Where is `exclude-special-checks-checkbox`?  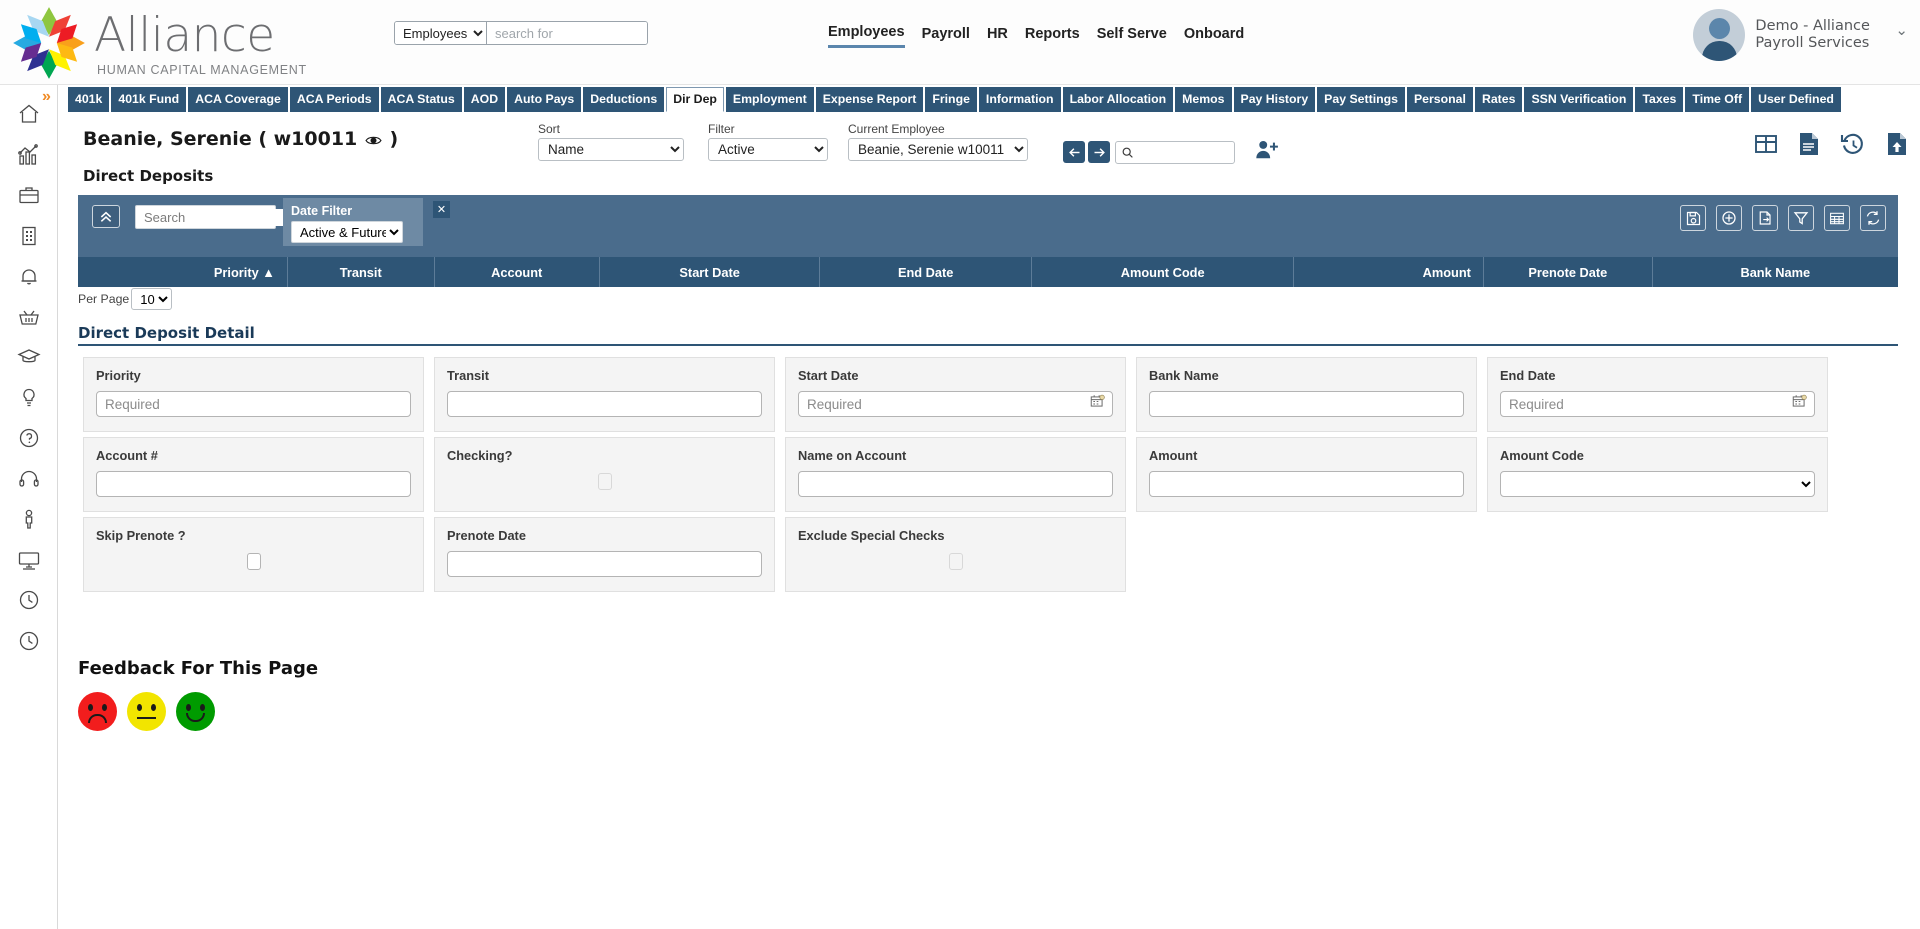
exclude-special-checks-checkbox is located at coordinates (955, 561).